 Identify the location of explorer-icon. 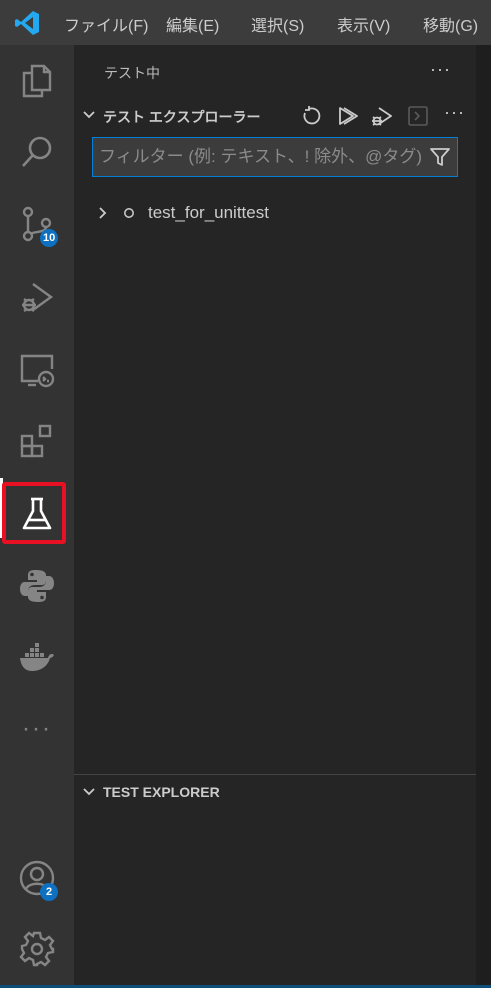
(37, 81).